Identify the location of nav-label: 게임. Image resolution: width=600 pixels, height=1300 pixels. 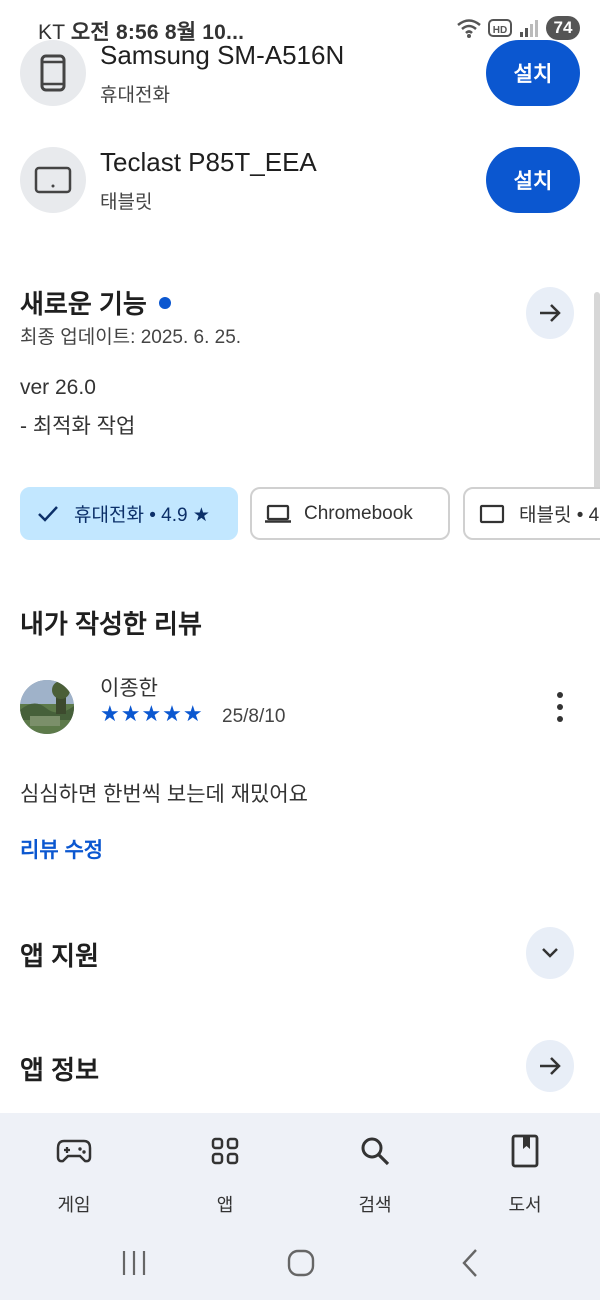
(74, 1205).